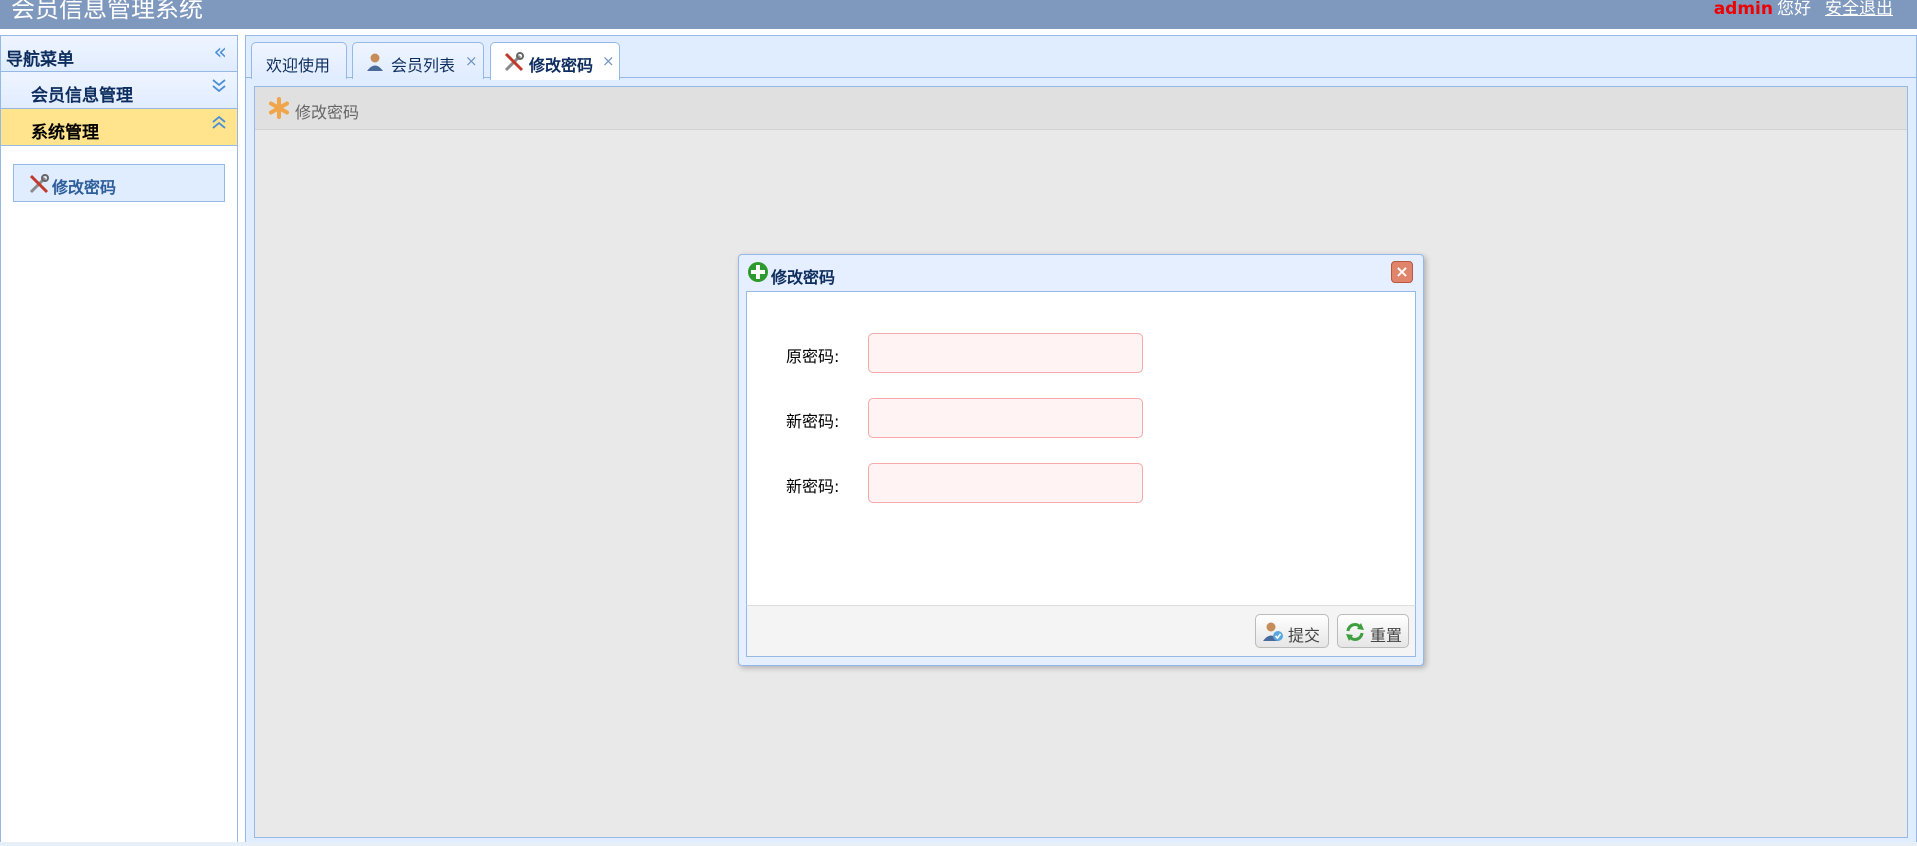  Describe the element at coordinates (84, 187) in the screenshot. I see `sidebar-item-label: 修改密码` at that location.